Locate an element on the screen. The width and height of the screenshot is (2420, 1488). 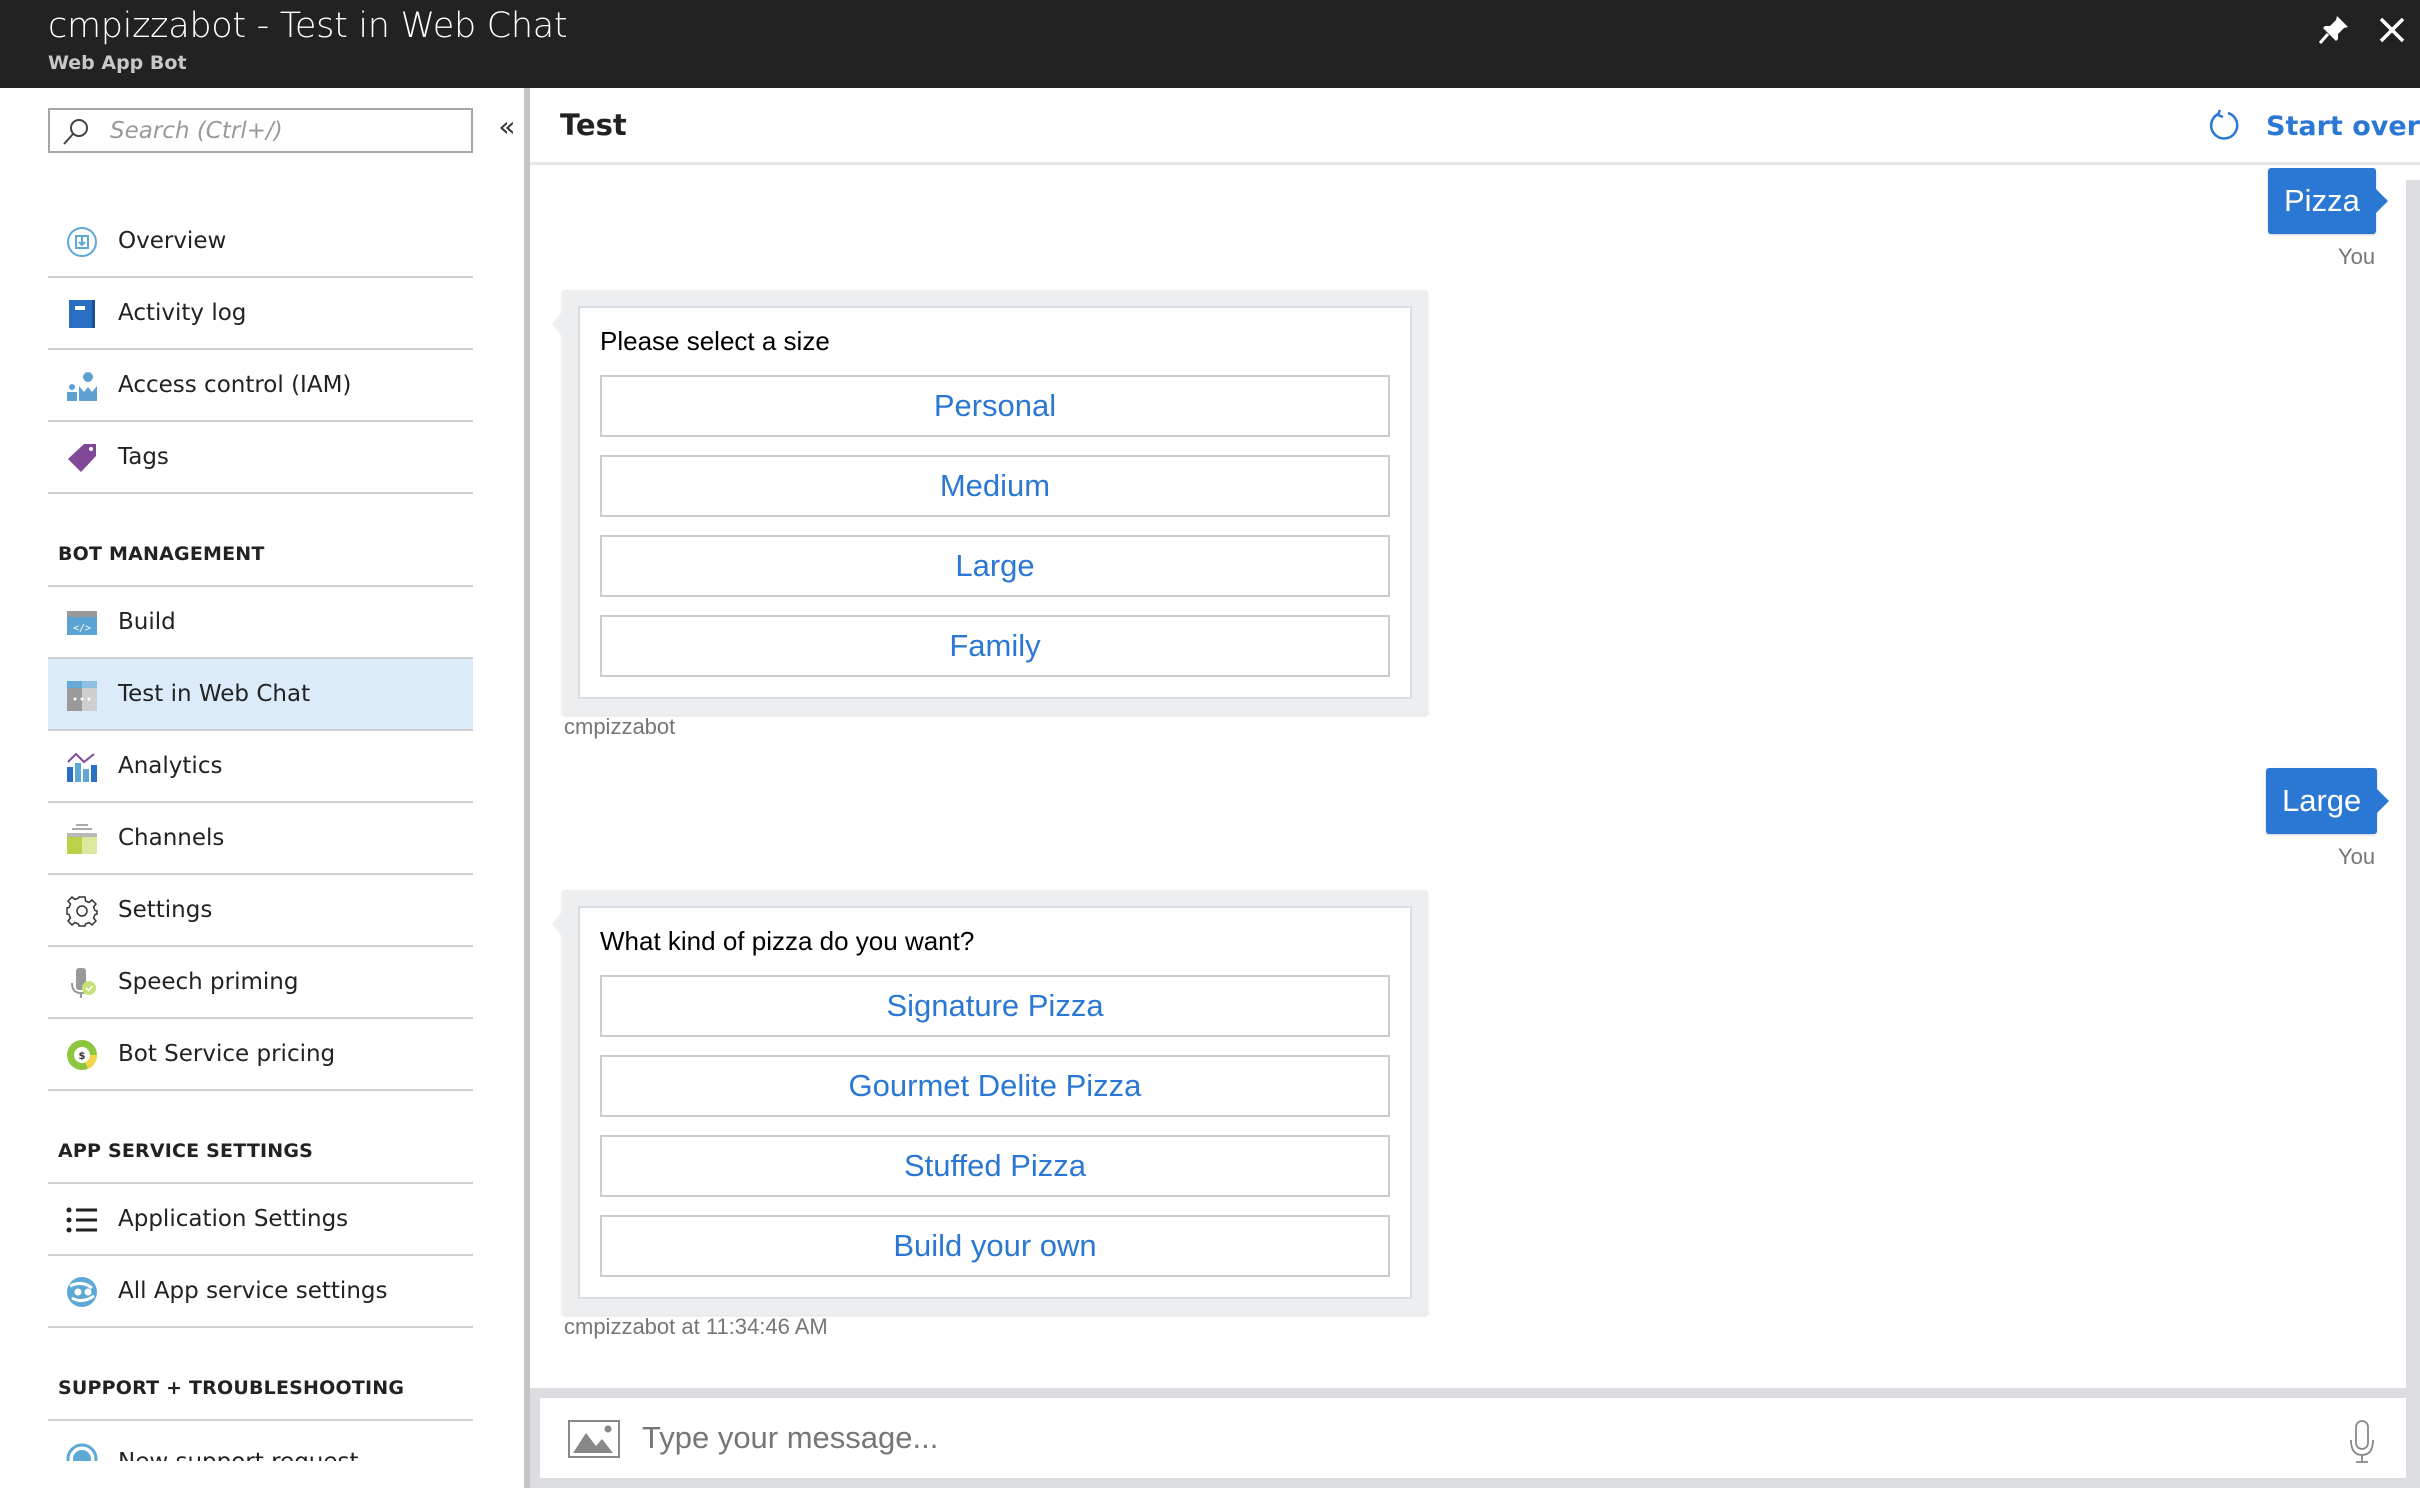
search-icon is located at coordinates (75, 132).